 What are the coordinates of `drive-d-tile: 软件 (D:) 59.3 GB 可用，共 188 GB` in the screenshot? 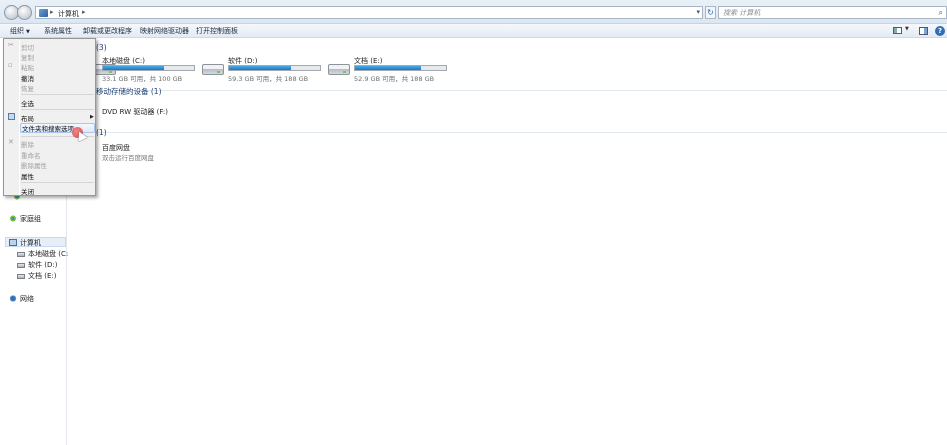 It's located at (267, 71).